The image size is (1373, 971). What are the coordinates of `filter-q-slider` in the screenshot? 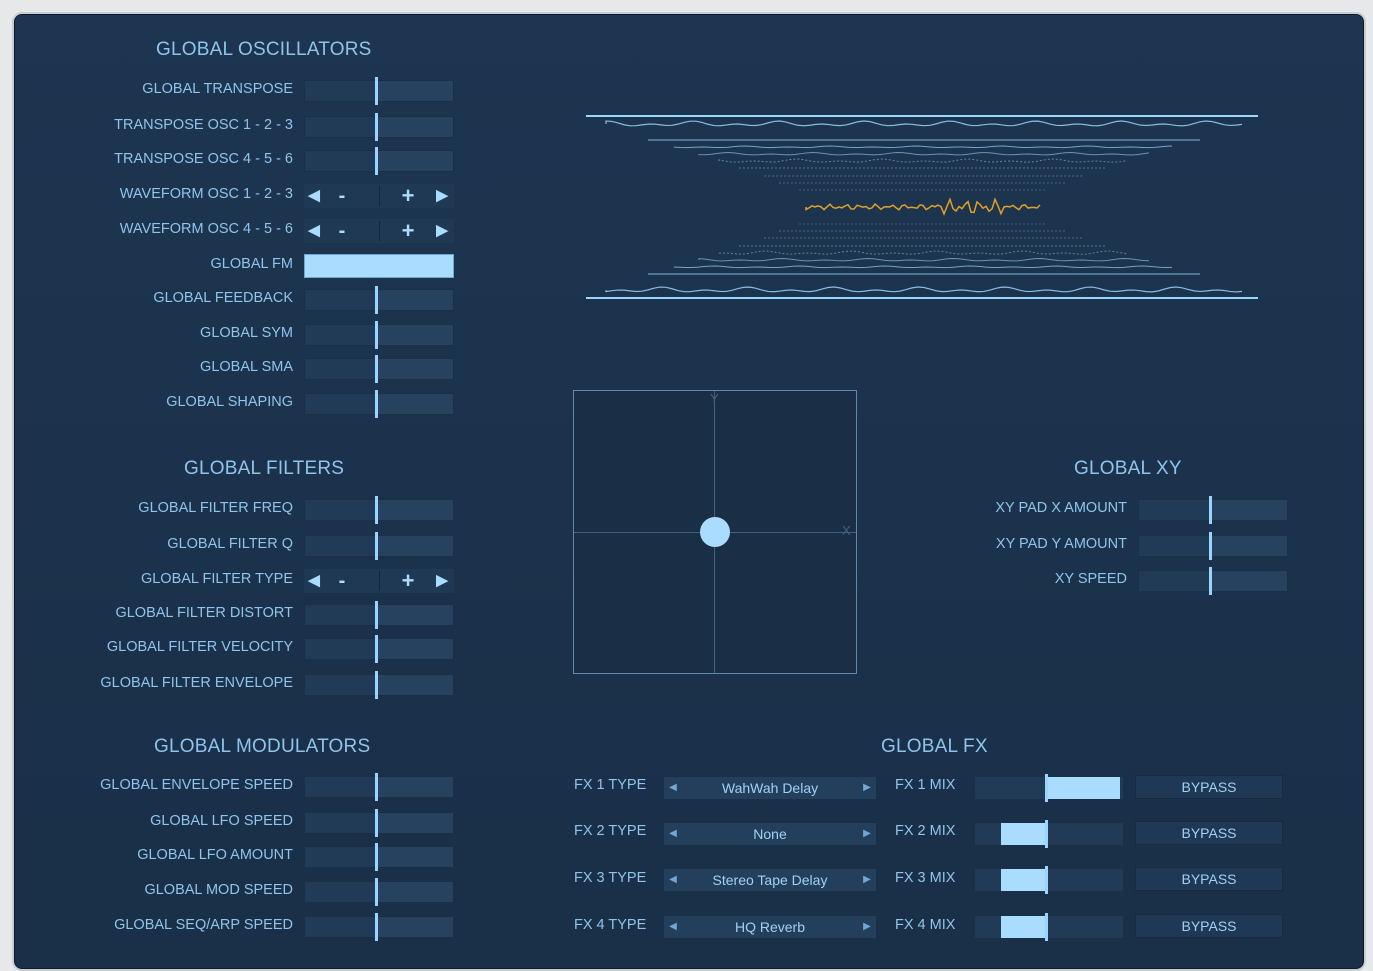 It's located at (379, 546).